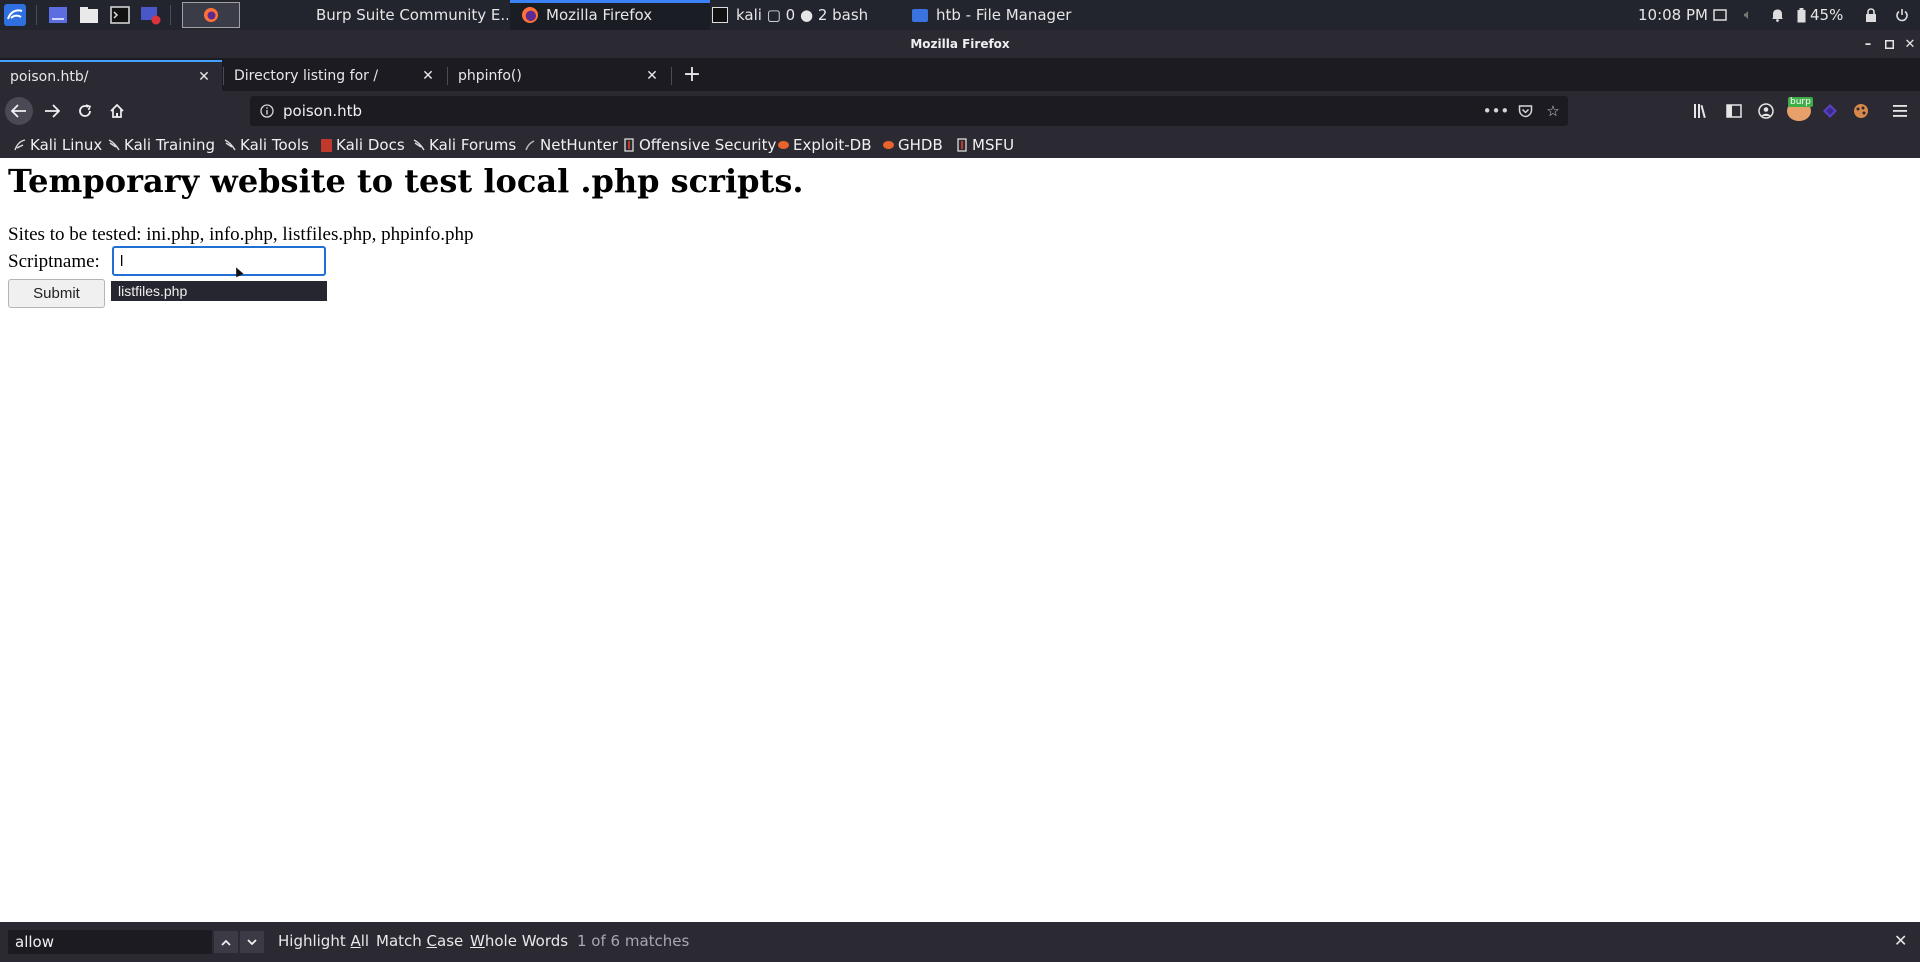 The width and height of the screenshot is (1920, 962). What do you see at coordinates (56, 293) in the screenshot?
I see `submit-button: Submit` at bounding box center [56, 293].